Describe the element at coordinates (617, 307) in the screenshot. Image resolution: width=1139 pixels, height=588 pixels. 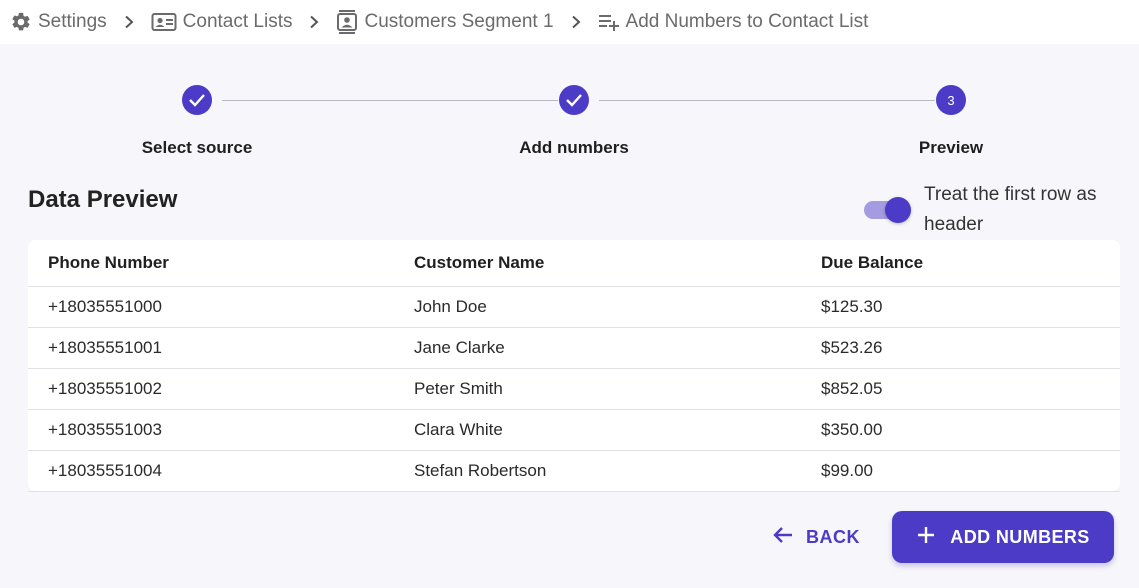
I see `cell-name: John Doe` at that location.